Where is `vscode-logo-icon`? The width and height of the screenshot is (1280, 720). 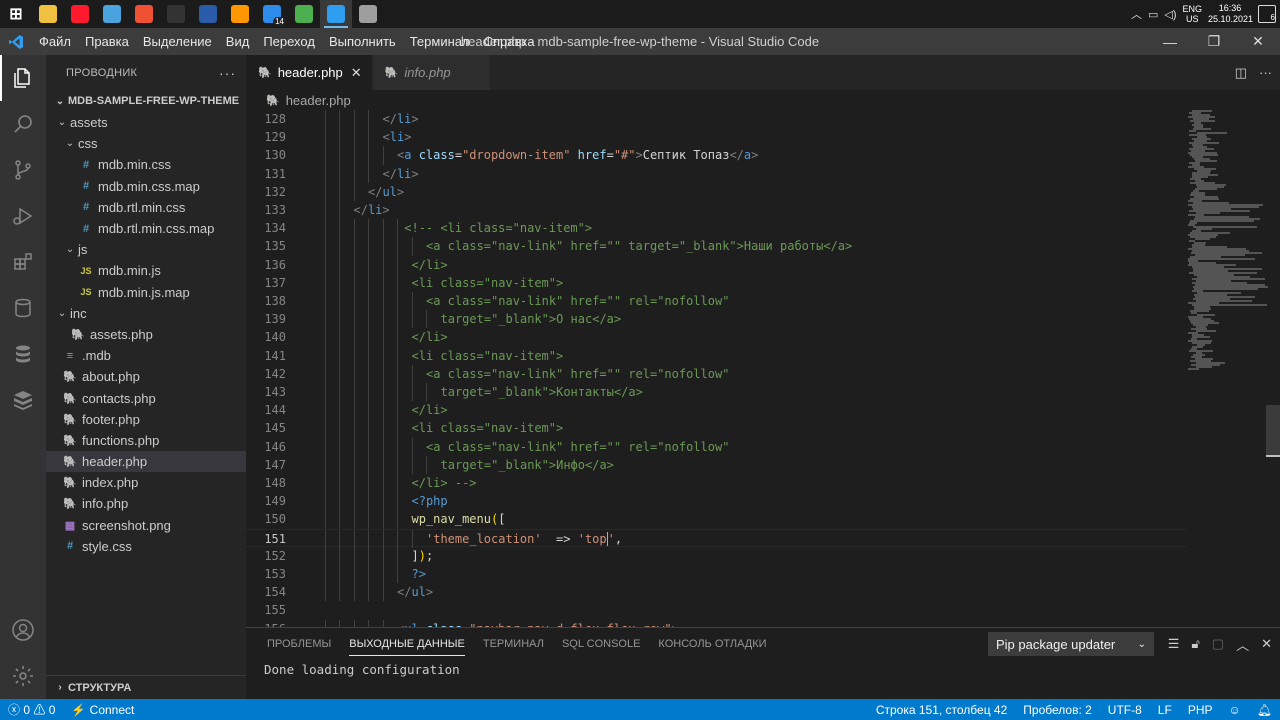
vscode-logo-icon is located at coordinates (16, 41).